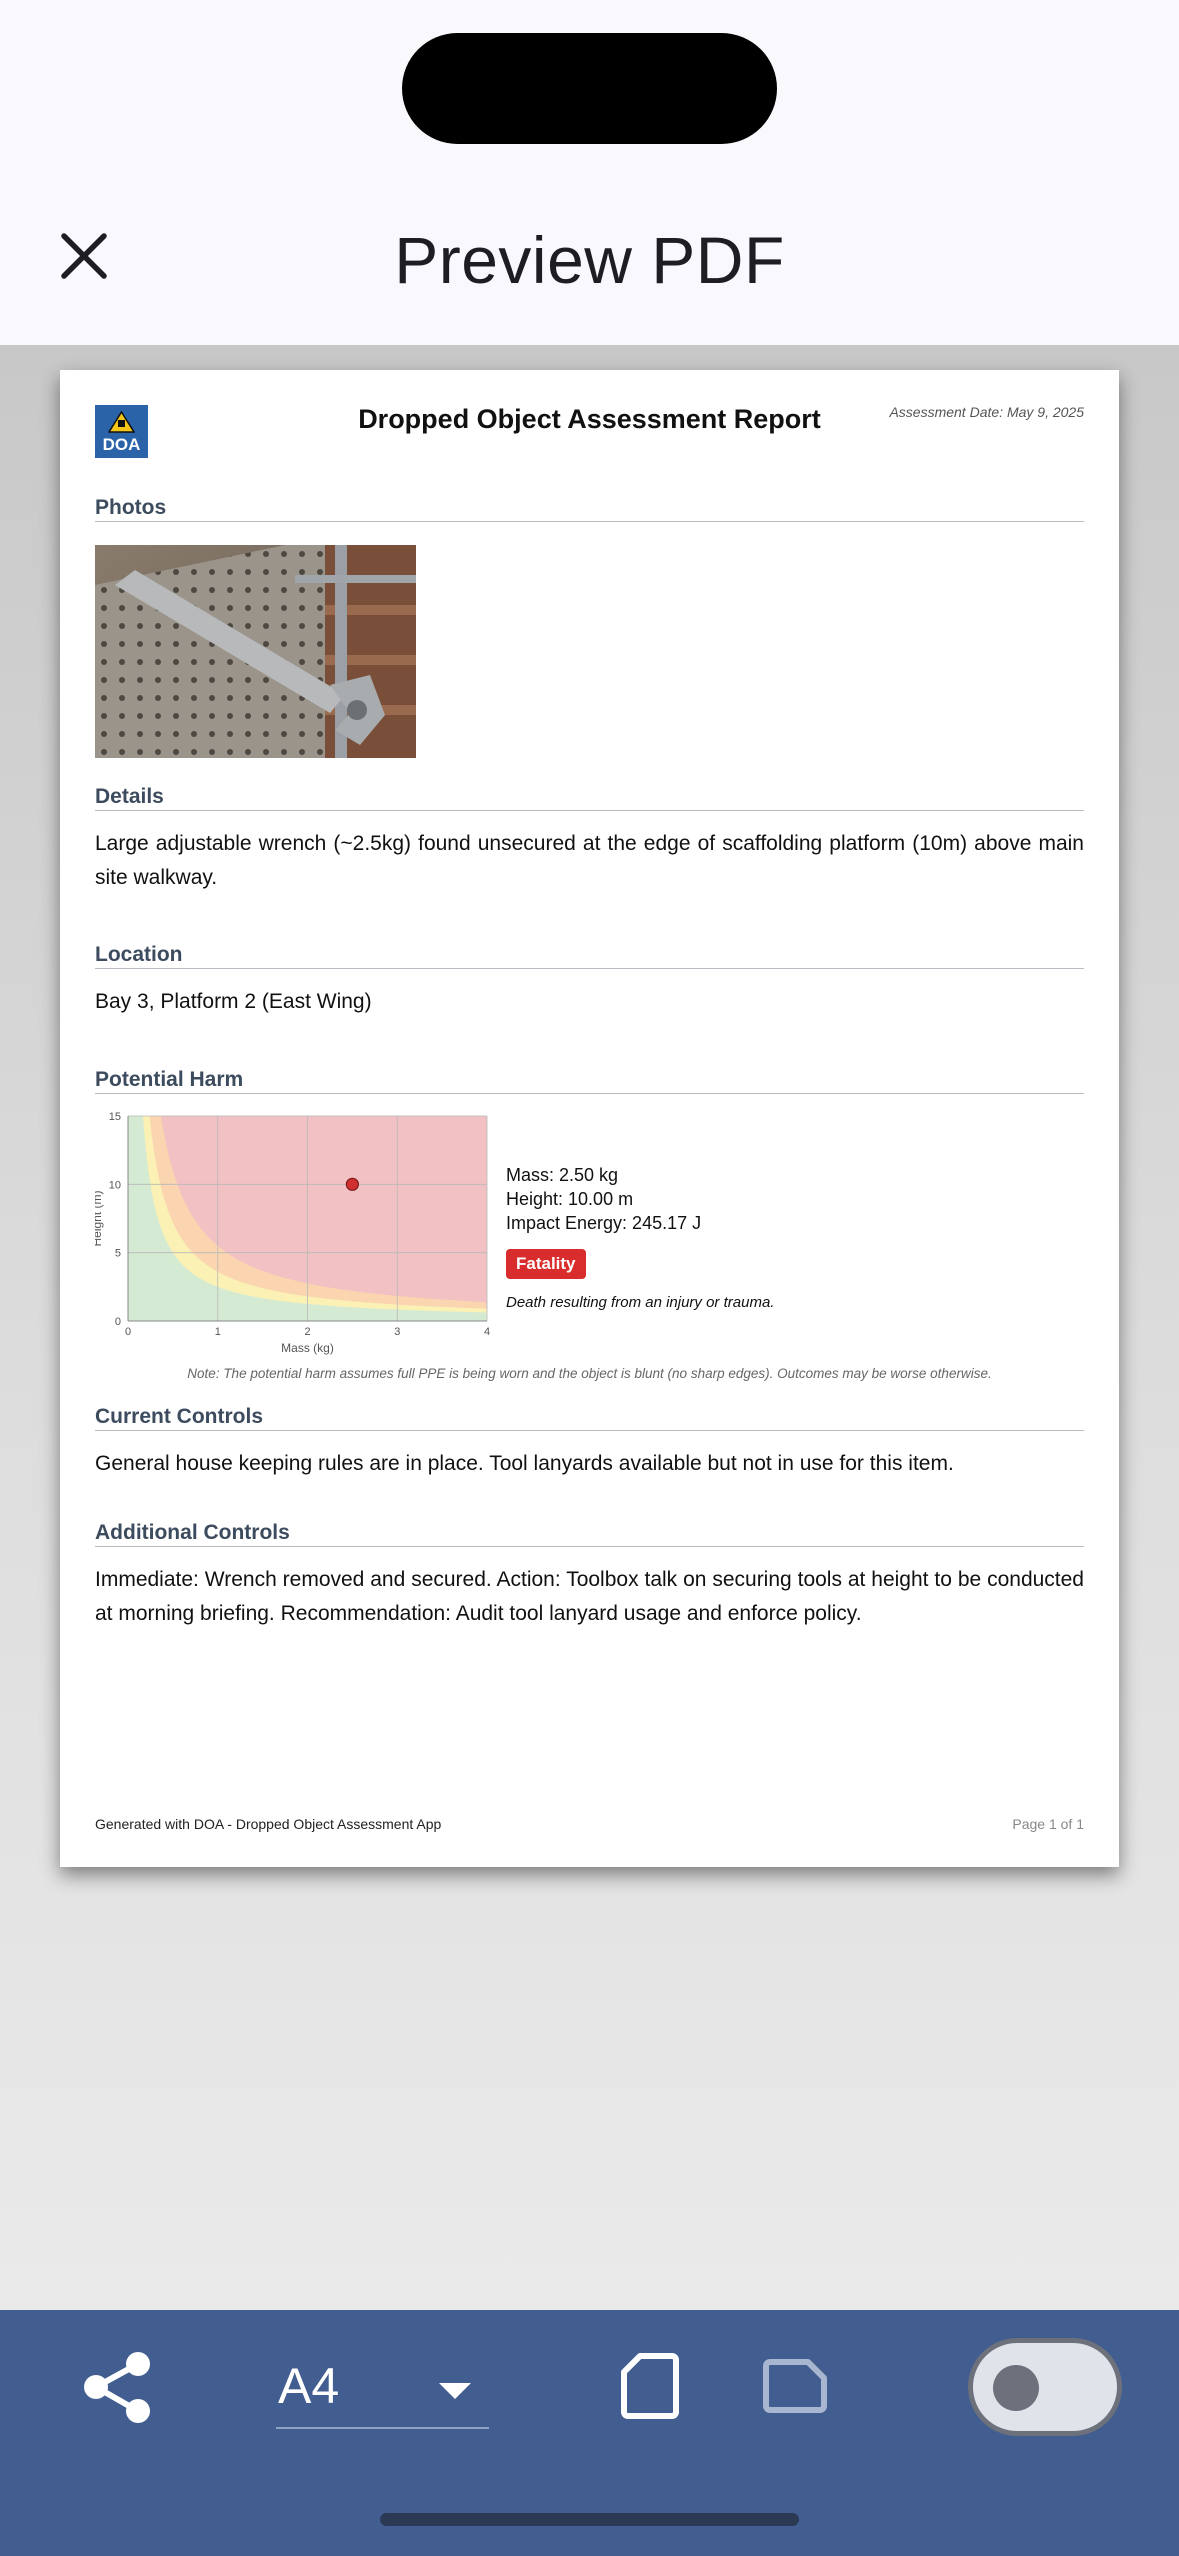 Image resolution: width=1179 pixels, height=2556 pixels. Describe the element at coordinates (589, 1417) in the screenshot. I see `section-current-controls-heading: Current Controls` at that location.